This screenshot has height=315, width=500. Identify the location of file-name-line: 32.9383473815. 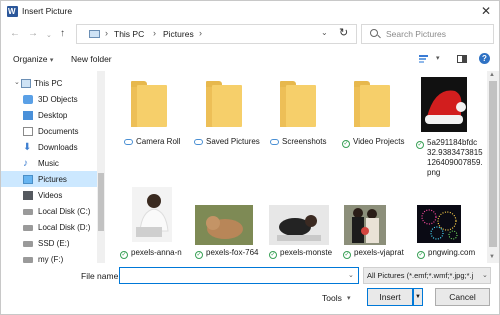
(455, 152).